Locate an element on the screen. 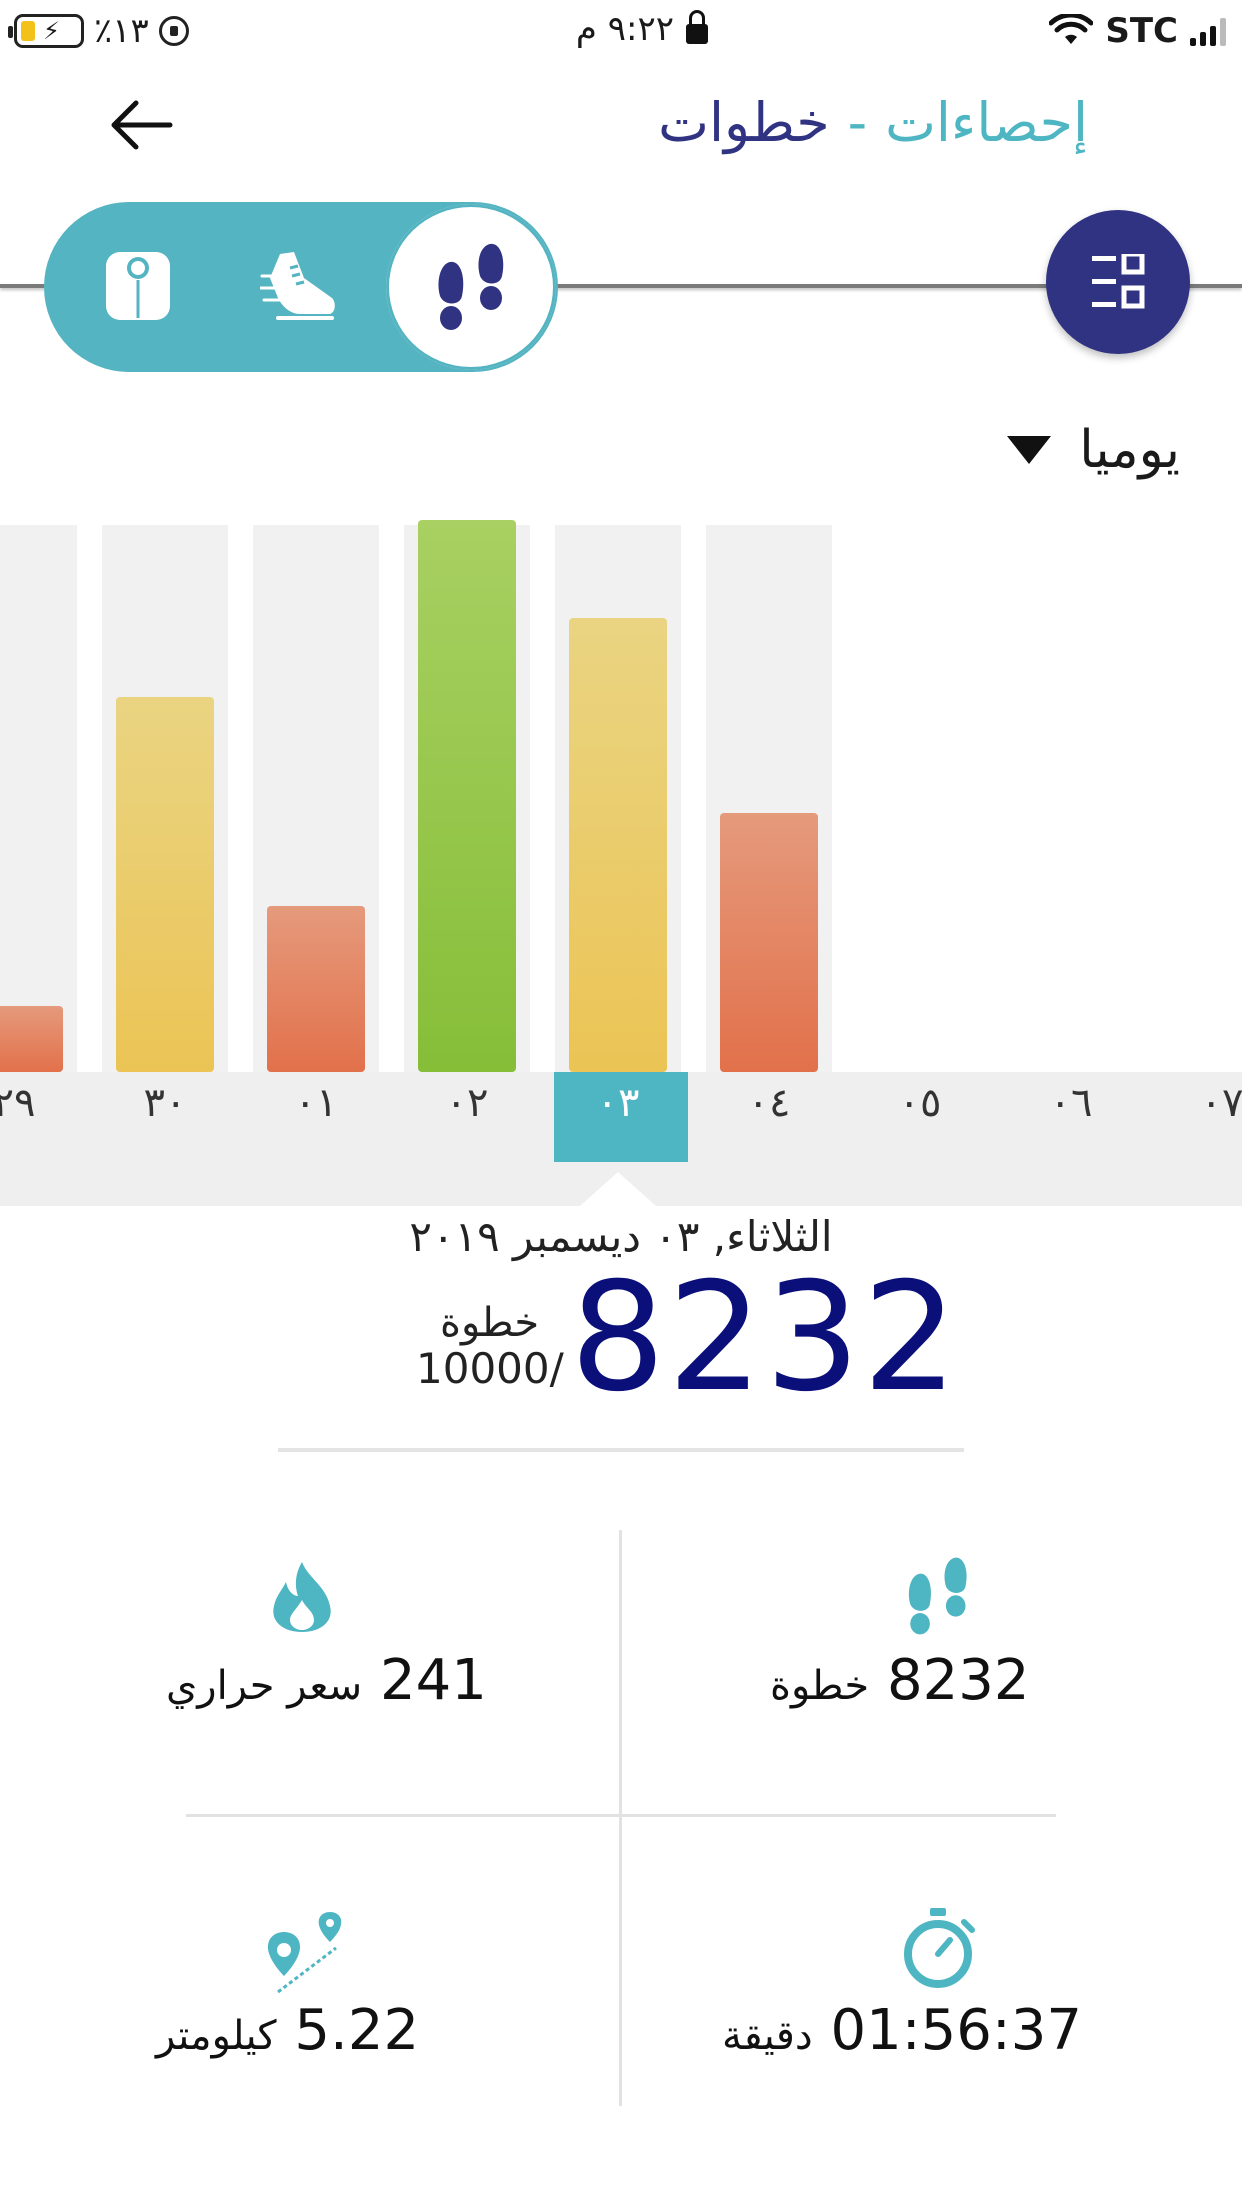 Image resolution: width=1242 pixels, height=2208 pixels. title-statistics: إحصاءات is located at coordinates (986, 122).